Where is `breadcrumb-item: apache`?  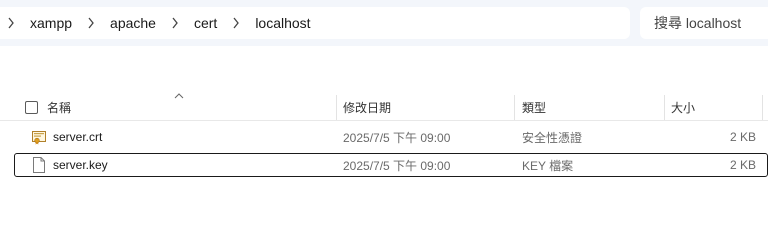 breadcrumb-item: apache is located at coordinates (133, 23).